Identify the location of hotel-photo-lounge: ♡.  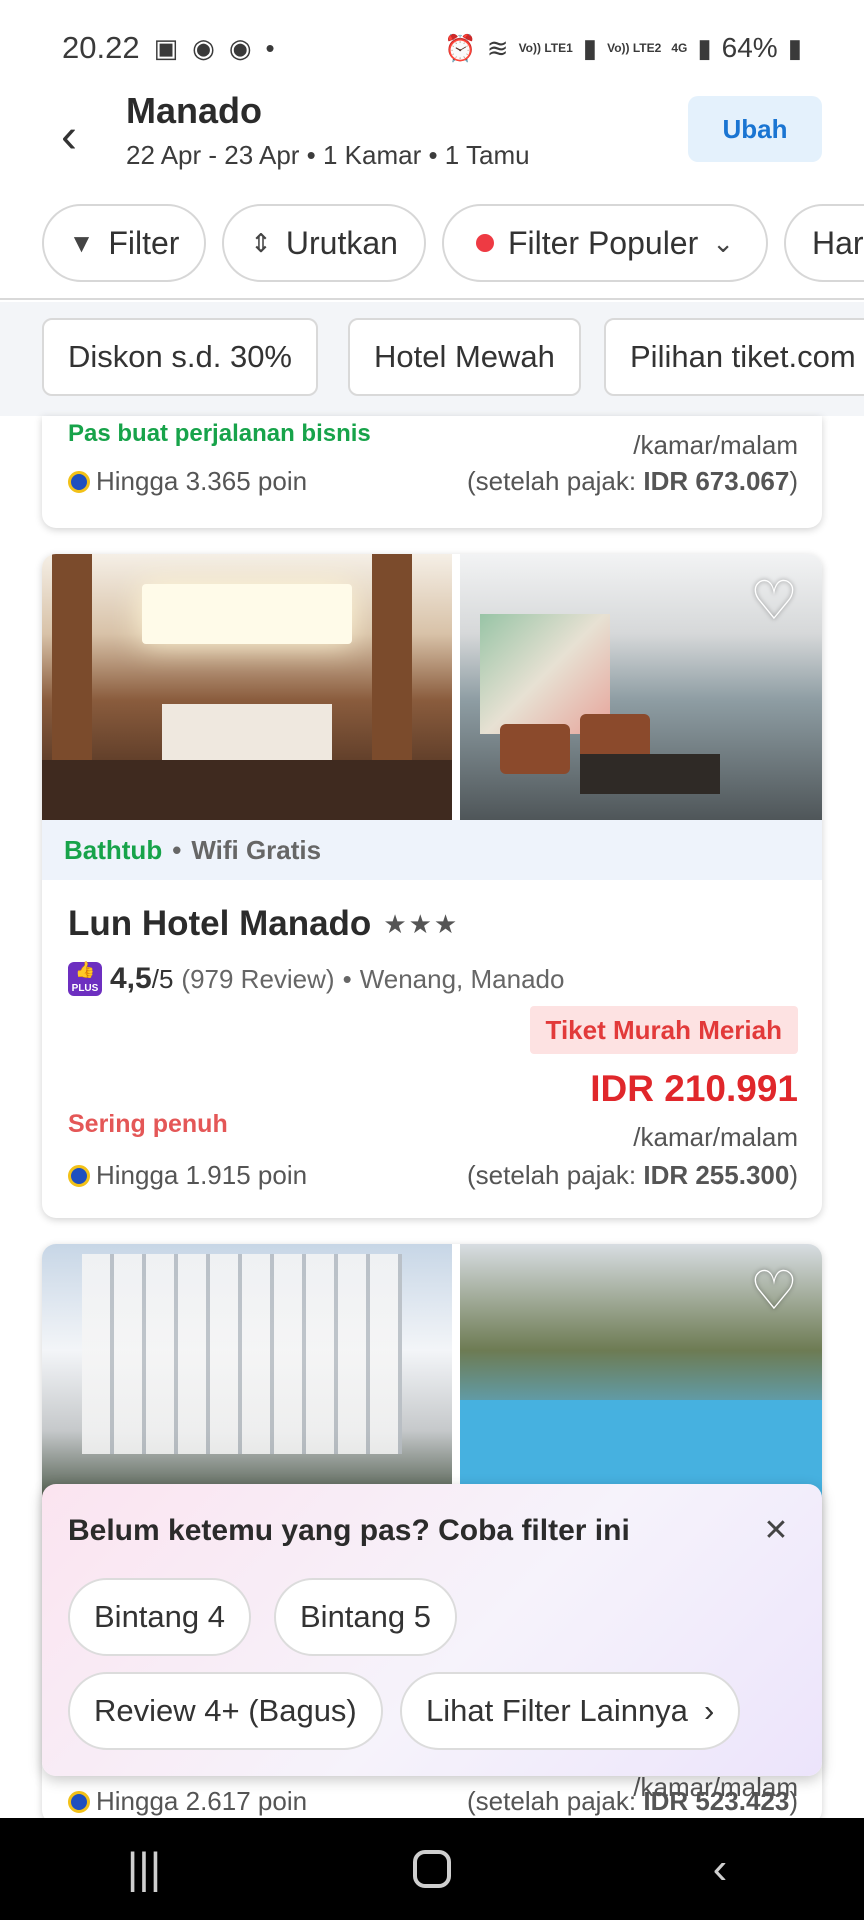
(641, 687).